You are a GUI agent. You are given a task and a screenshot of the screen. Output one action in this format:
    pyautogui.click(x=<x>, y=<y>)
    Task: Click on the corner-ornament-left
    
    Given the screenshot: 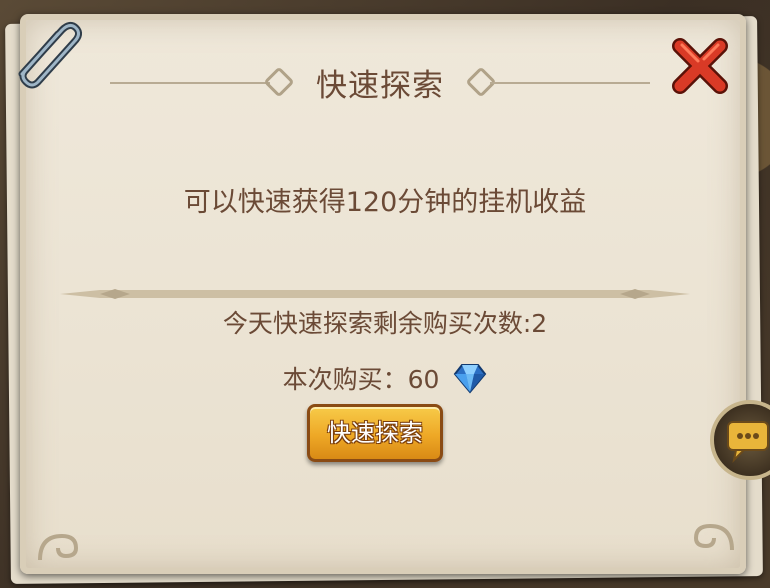 What is the action you would take?
    pyautogui.click(x=58, y=547)
    